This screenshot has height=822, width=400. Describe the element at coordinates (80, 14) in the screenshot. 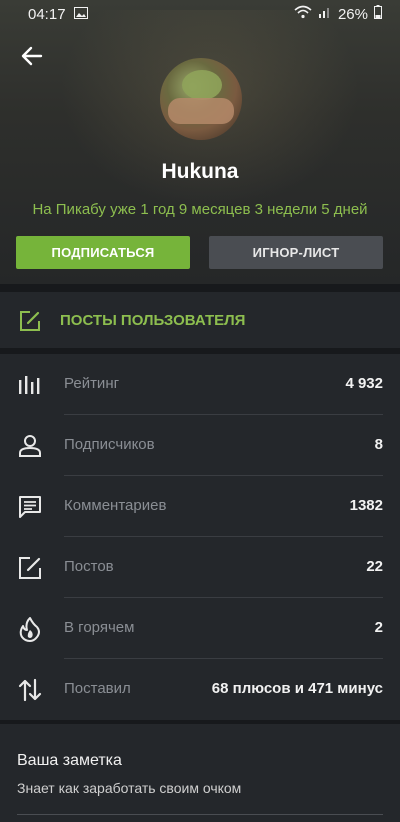

I see `gallery-notification-icon` at that location.